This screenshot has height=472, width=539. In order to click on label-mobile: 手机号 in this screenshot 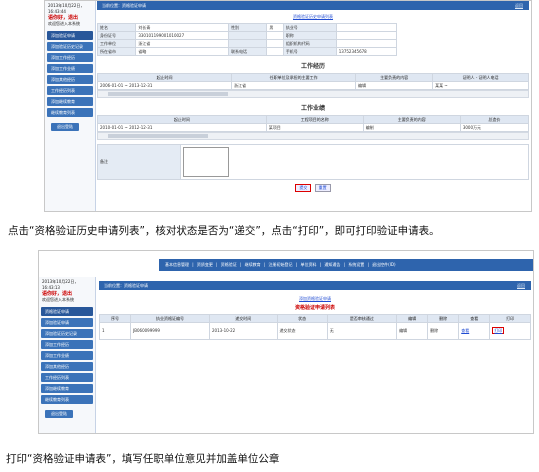, I will do `click(309, 51)`.